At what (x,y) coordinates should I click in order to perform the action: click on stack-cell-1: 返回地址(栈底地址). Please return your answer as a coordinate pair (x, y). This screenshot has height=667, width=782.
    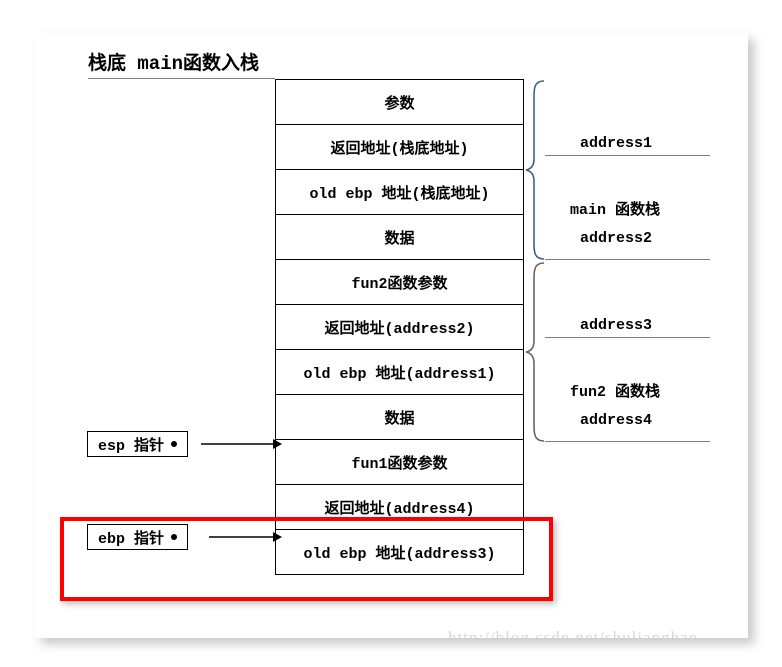
    Looking at the image, I should click on (399, 147).